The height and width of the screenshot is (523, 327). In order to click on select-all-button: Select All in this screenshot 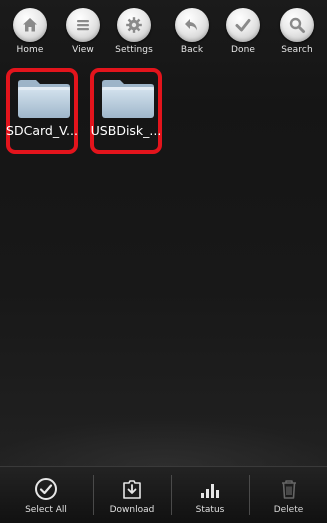, I will do `click(46, 495)`.